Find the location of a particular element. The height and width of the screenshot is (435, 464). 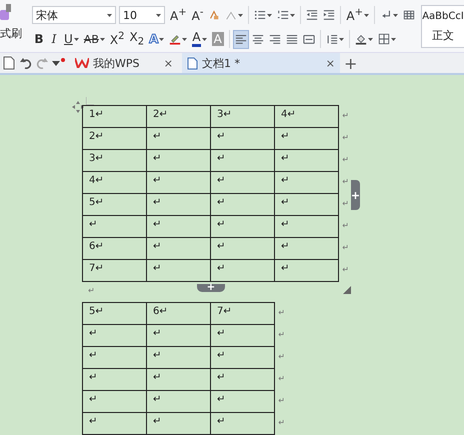

script-button: X$^{2}$ is located at coordinates (117, 39).